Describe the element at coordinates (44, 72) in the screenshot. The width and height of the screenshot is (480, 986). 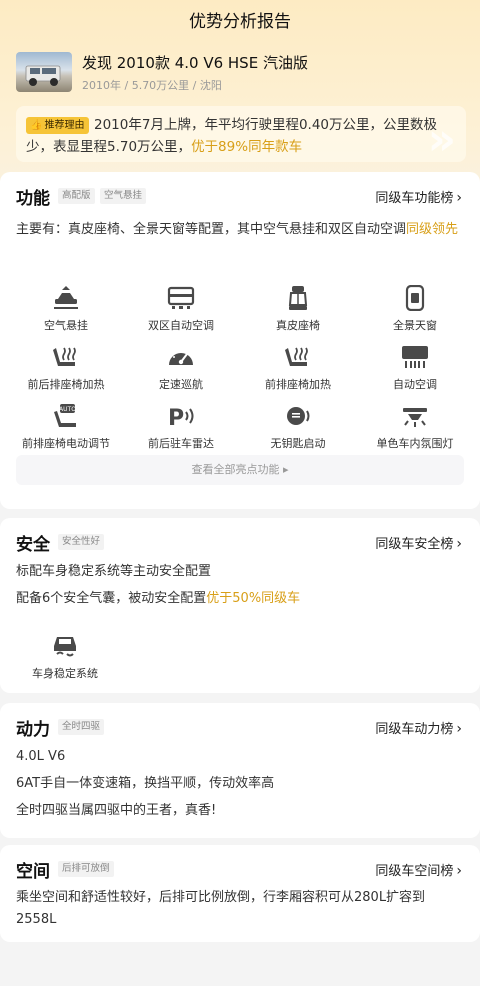
I see `car-thumbnail` at that location.